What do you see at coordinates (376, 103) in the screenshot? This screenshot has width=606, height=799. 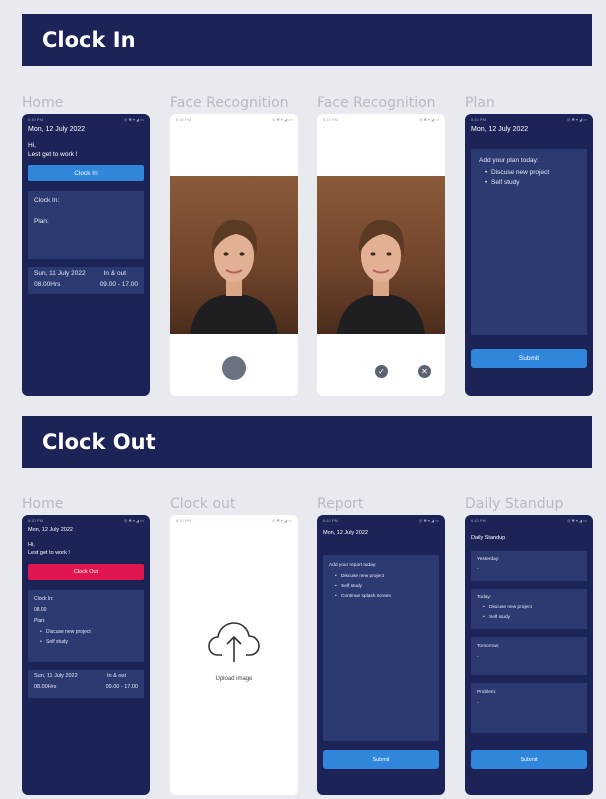 I see `column-label-face-recognition-2: Face Recognition` at bounding box center [376, 103].